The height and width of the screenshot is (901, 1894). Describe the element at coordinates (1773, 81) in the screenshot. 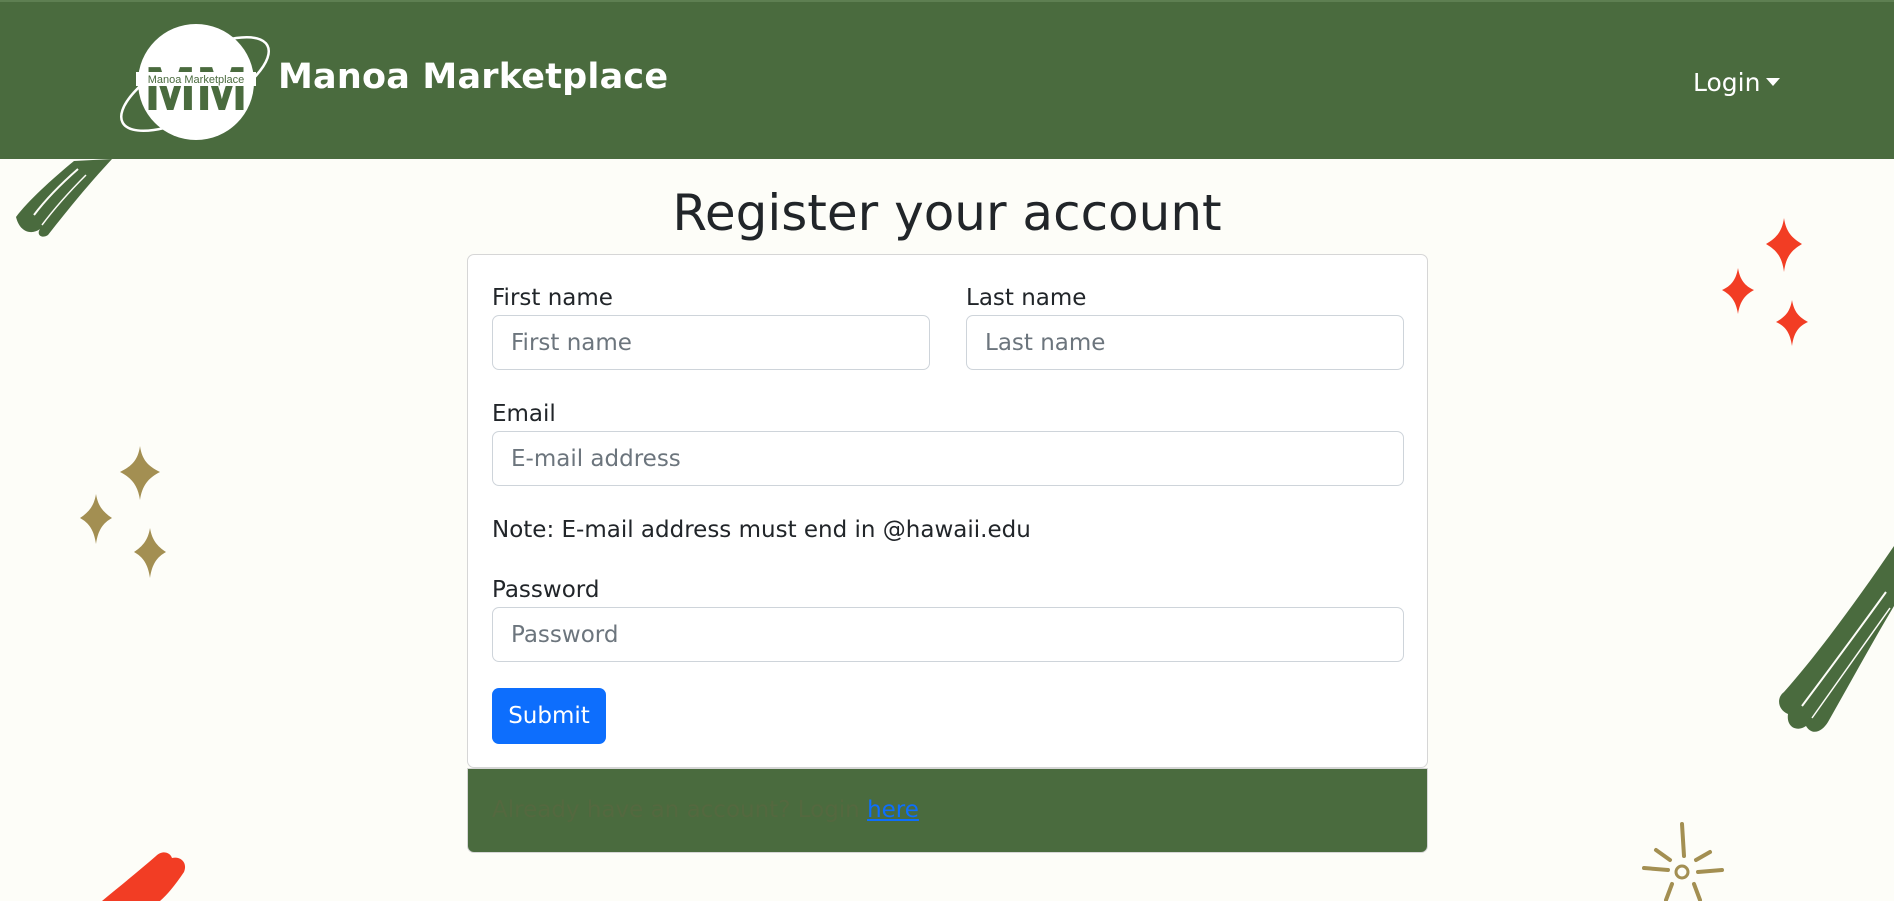

I see `caret-down-icon` at that location.